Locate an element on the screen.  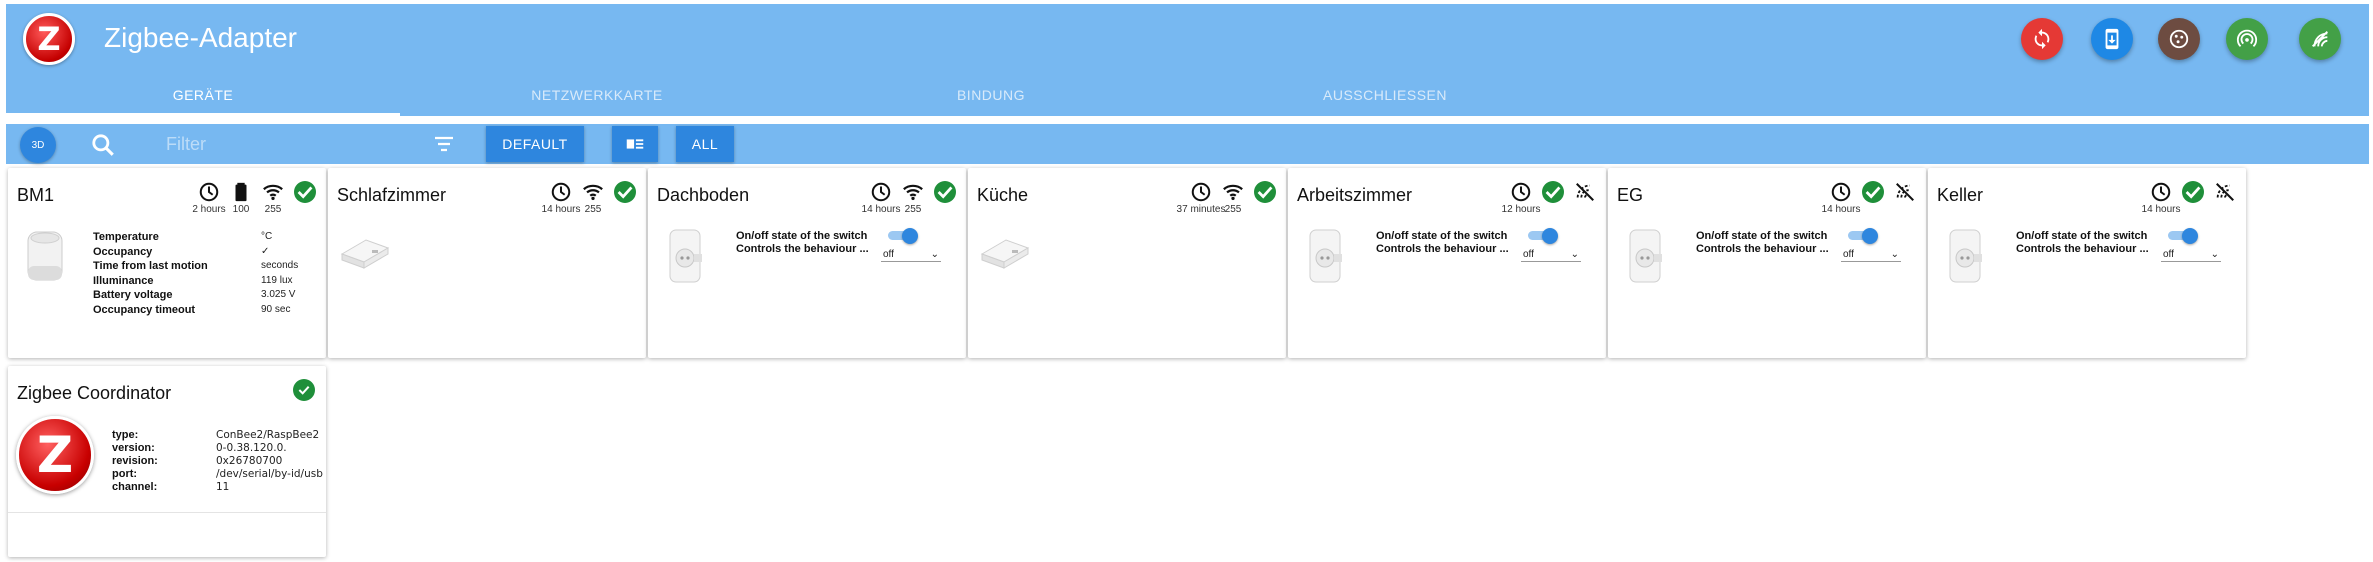
card-name: Küche is located at coordinates (1003, 195).